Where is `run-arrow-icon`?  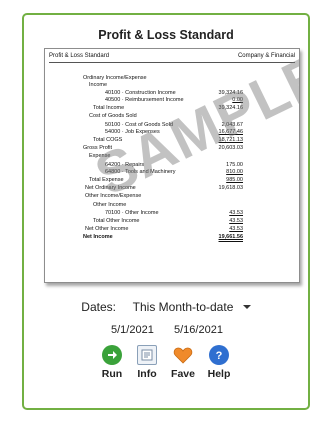
run-arrow-icon is located at coordinates (112, 355).